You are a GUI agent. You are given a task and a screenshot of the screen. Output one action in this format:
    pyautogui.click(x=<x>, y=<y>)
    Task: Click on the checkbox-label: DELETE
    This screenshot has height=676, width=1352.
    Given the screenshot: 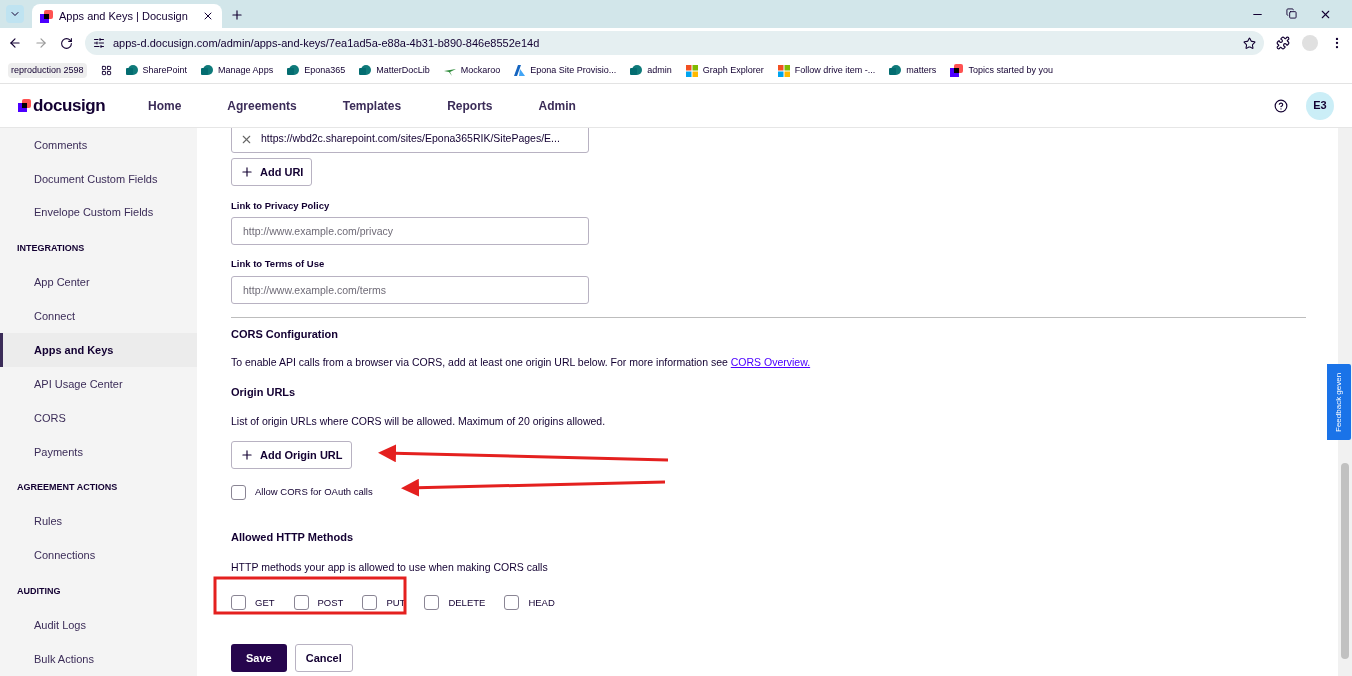 What is the action you would take?
    pyautogui.click(x=467, y=602)
    